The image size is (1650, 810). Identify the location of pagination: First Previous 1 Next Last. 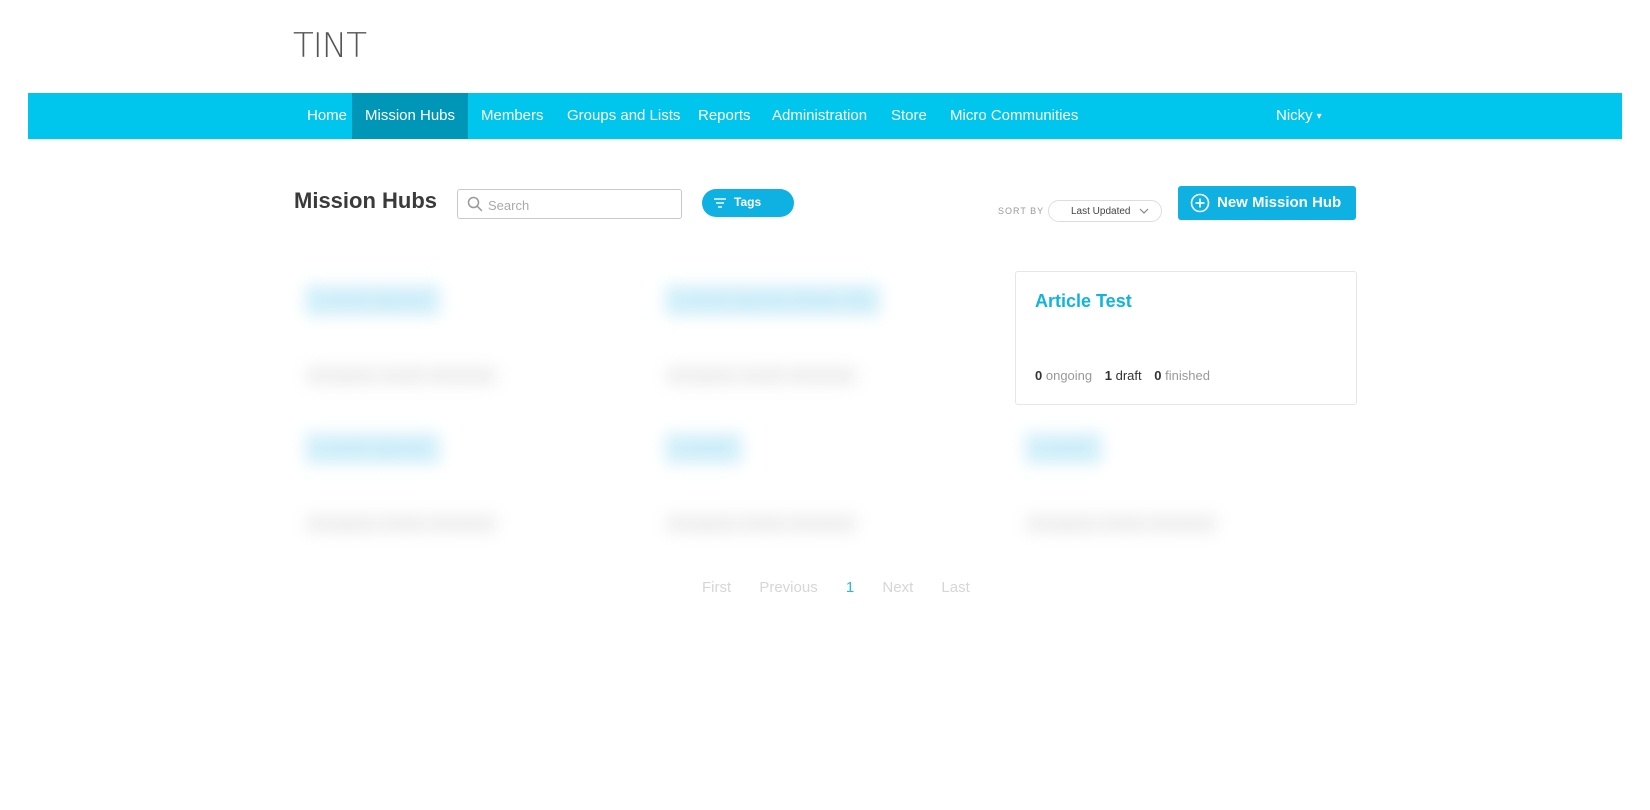
(848, 587).